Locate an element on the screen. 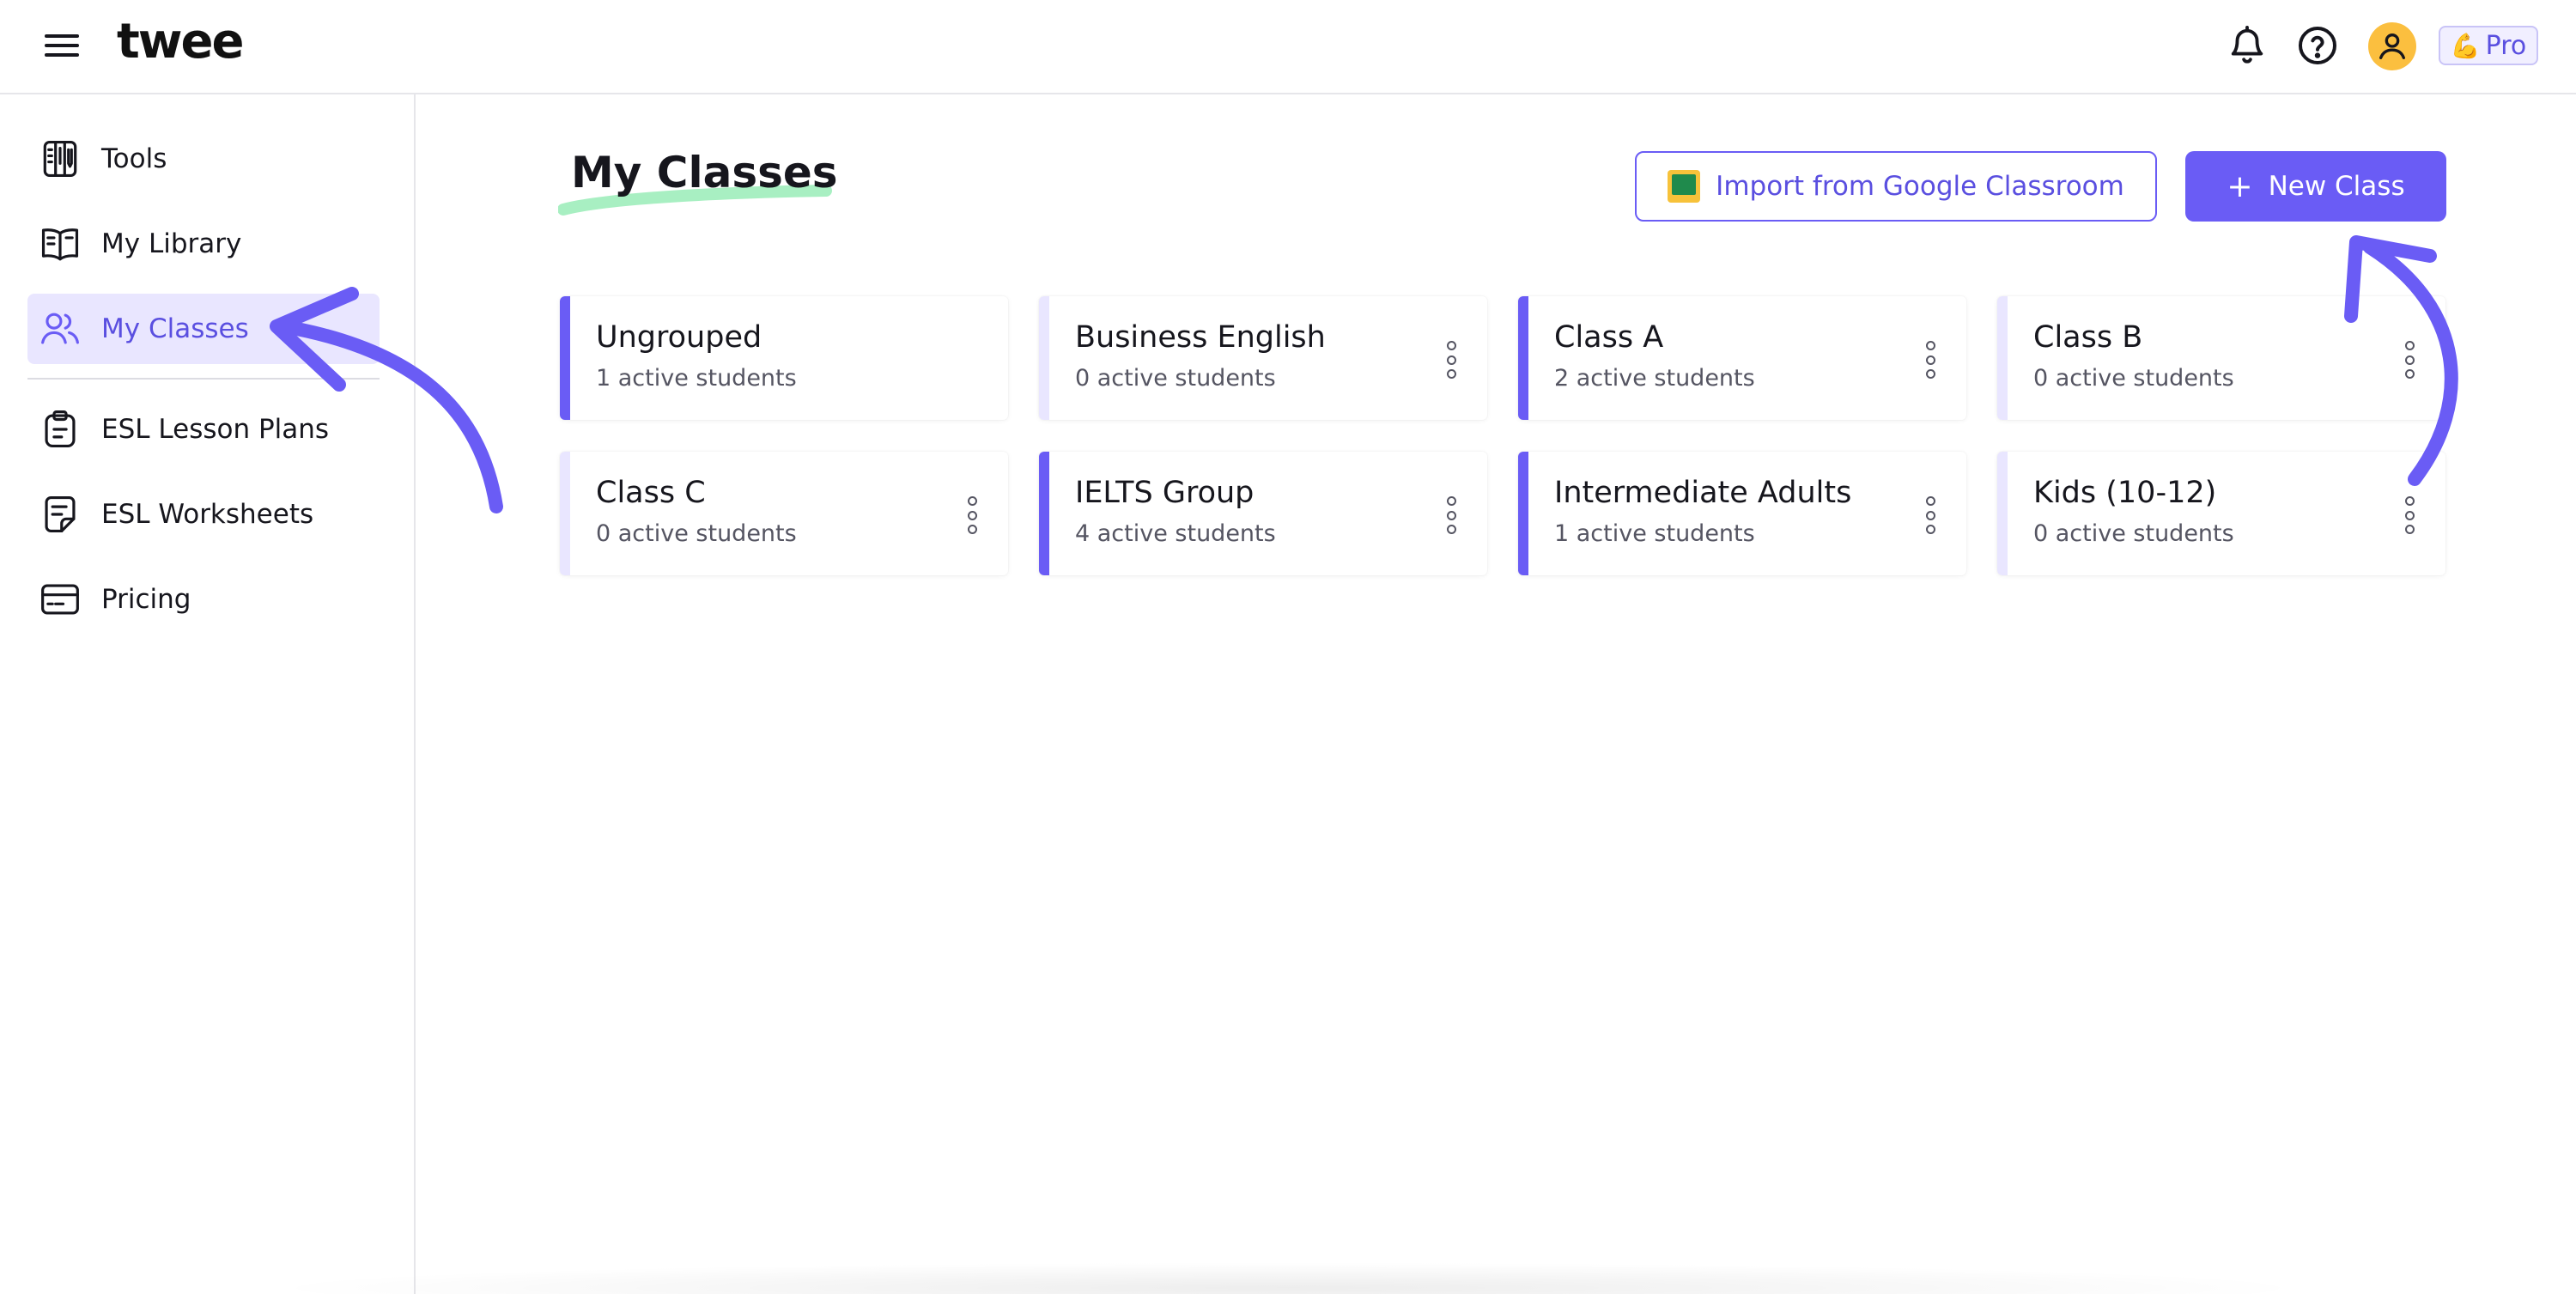  pro-label: Pro is located at coordinates (2506, 45).